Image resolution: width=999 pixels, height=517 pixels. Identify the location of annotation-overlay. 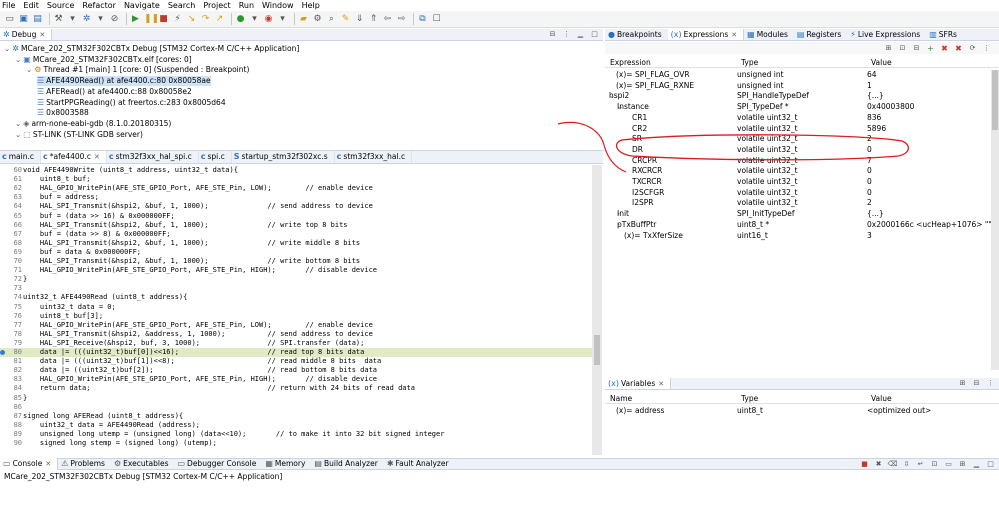
(733, 147).